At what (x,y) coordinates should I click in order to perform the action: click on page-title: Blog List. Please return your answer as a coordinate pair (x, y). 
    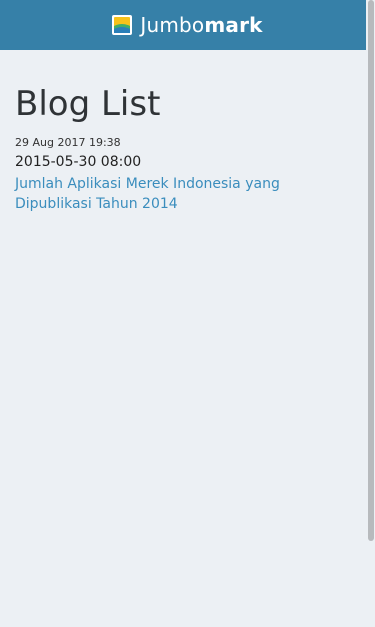
    Looking at the image, I should click on (88, 104).